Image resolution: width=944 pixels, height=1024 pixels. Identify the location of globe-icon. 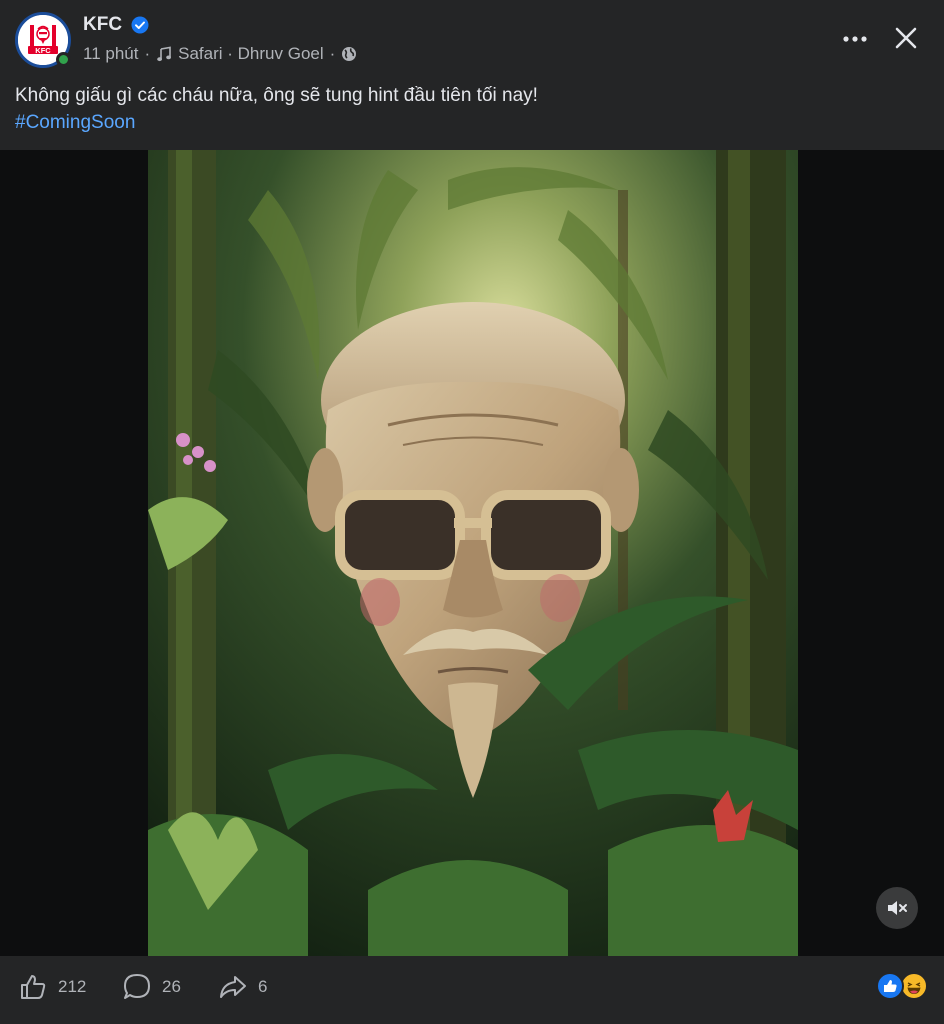
(349, 54).